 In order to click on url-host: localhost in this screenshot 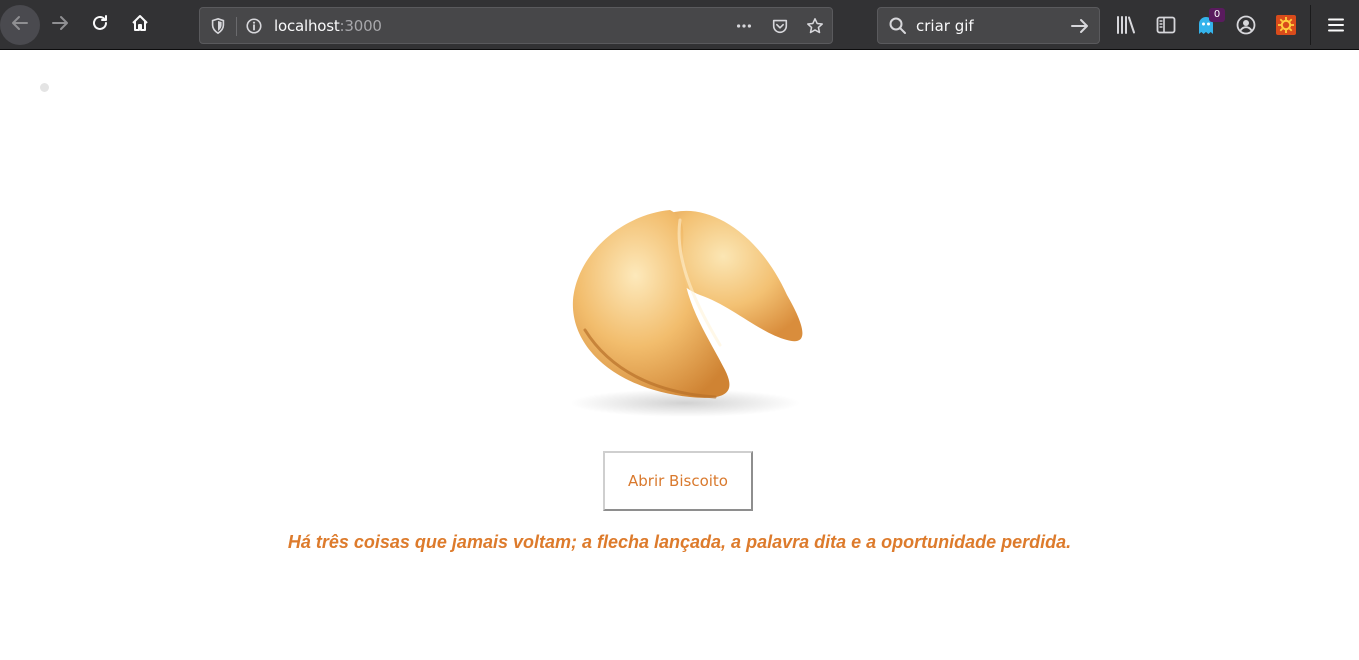, I will do `click(307, 26)`.